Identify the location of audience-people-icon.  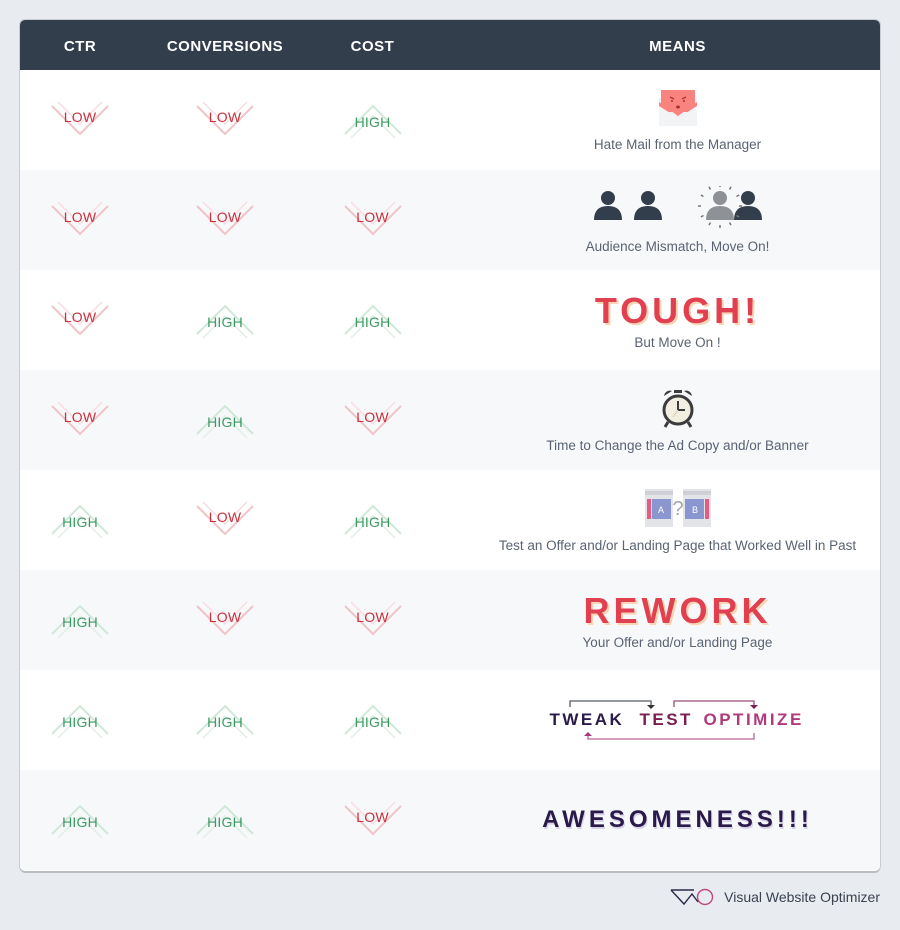
(677, 206).